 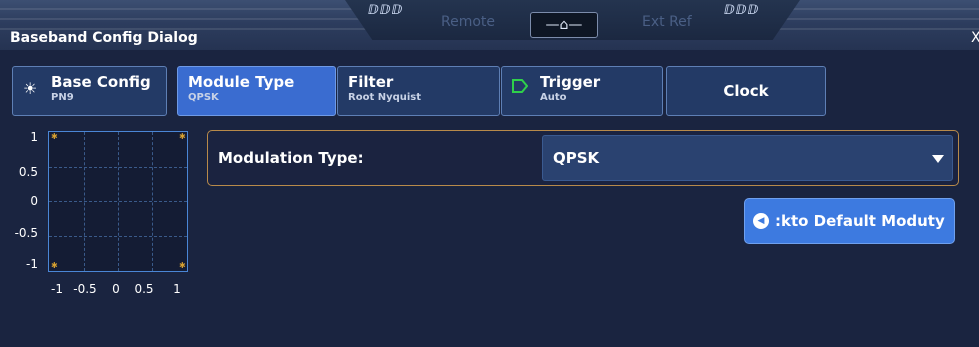 I want to click on y-tick-label: 0.5, so click(x=28, y=172).